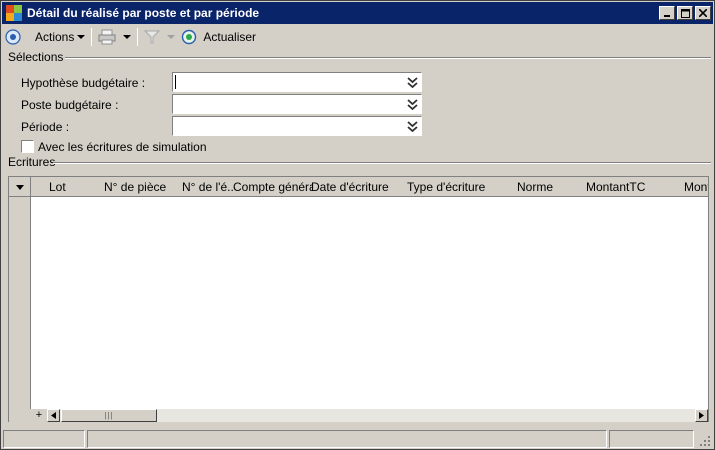  Describe the element at coordinates (14, 13) in the screenshot. I see `app-icon` at that location.